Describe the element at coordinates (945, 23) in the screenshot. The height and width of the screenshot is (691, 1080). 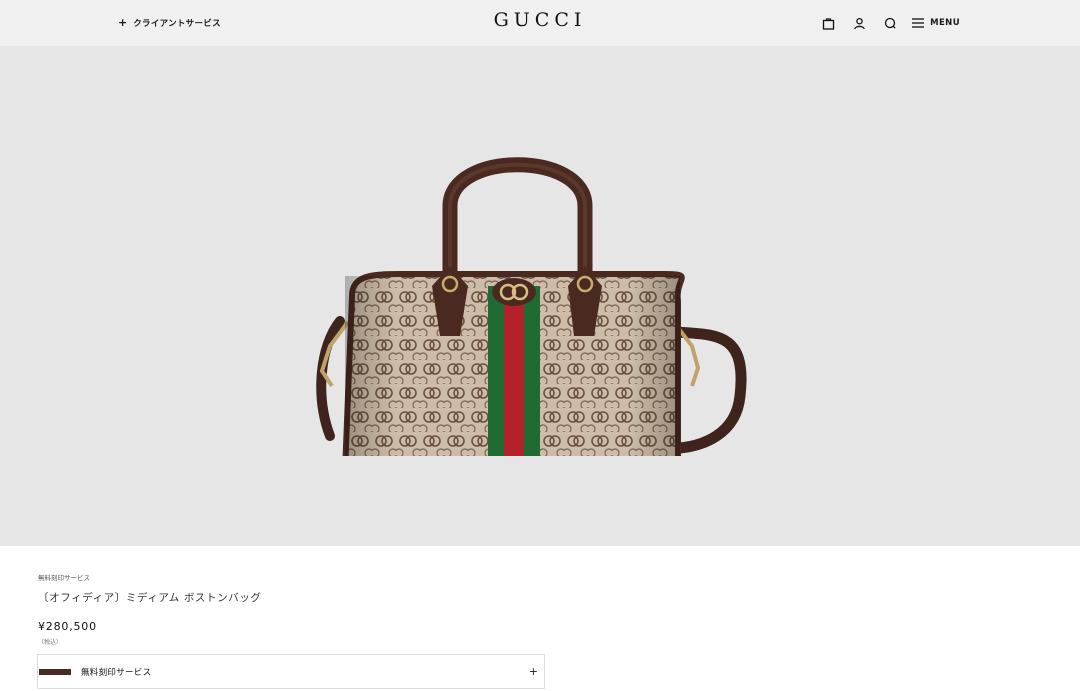
I see `menu-label: MENU` at that location.